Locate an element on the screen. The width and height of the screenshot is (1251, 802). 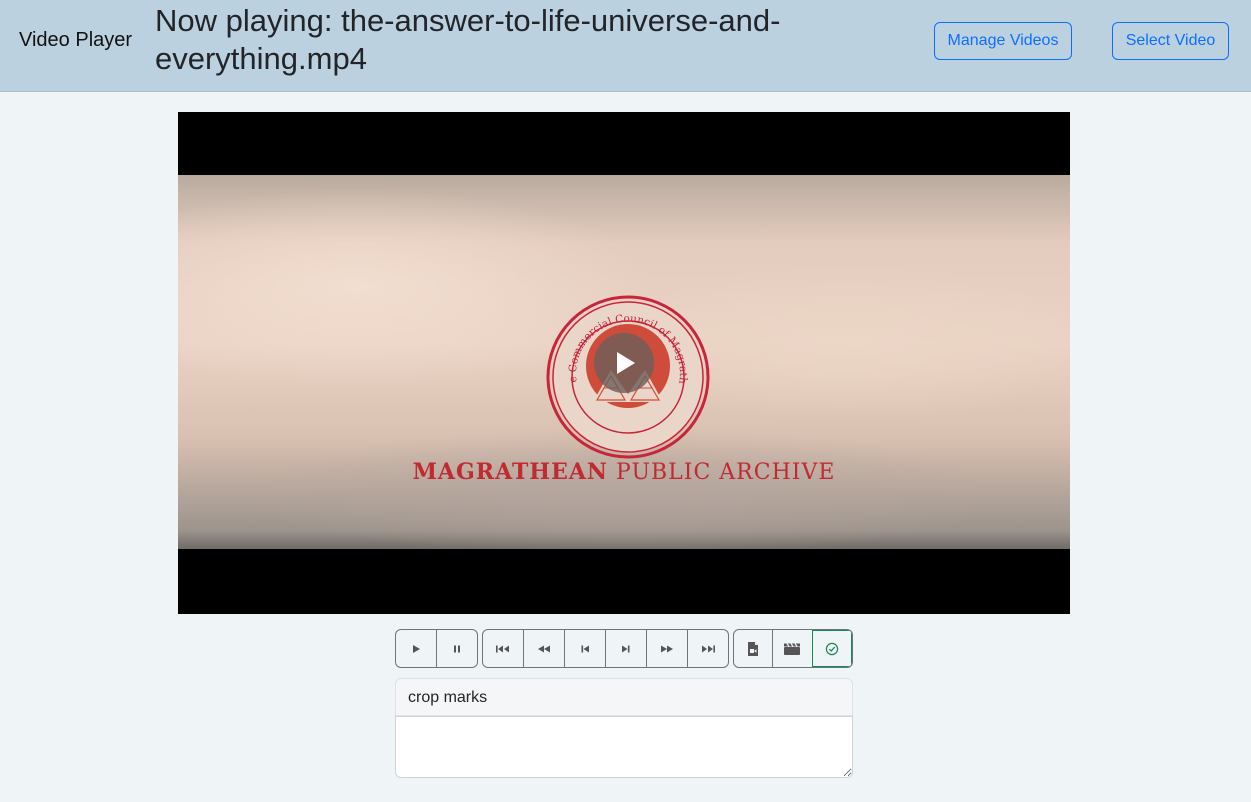
file-video-icon is located at coordinates (753, 648).